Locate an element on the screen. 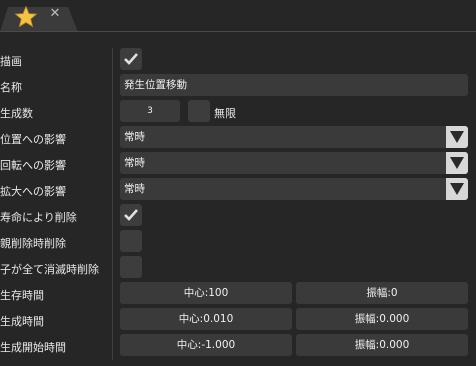 This screenshot has width=476, height=366. row-remove-on-life: 寿命により削除 is located at coordinates (238, 217).